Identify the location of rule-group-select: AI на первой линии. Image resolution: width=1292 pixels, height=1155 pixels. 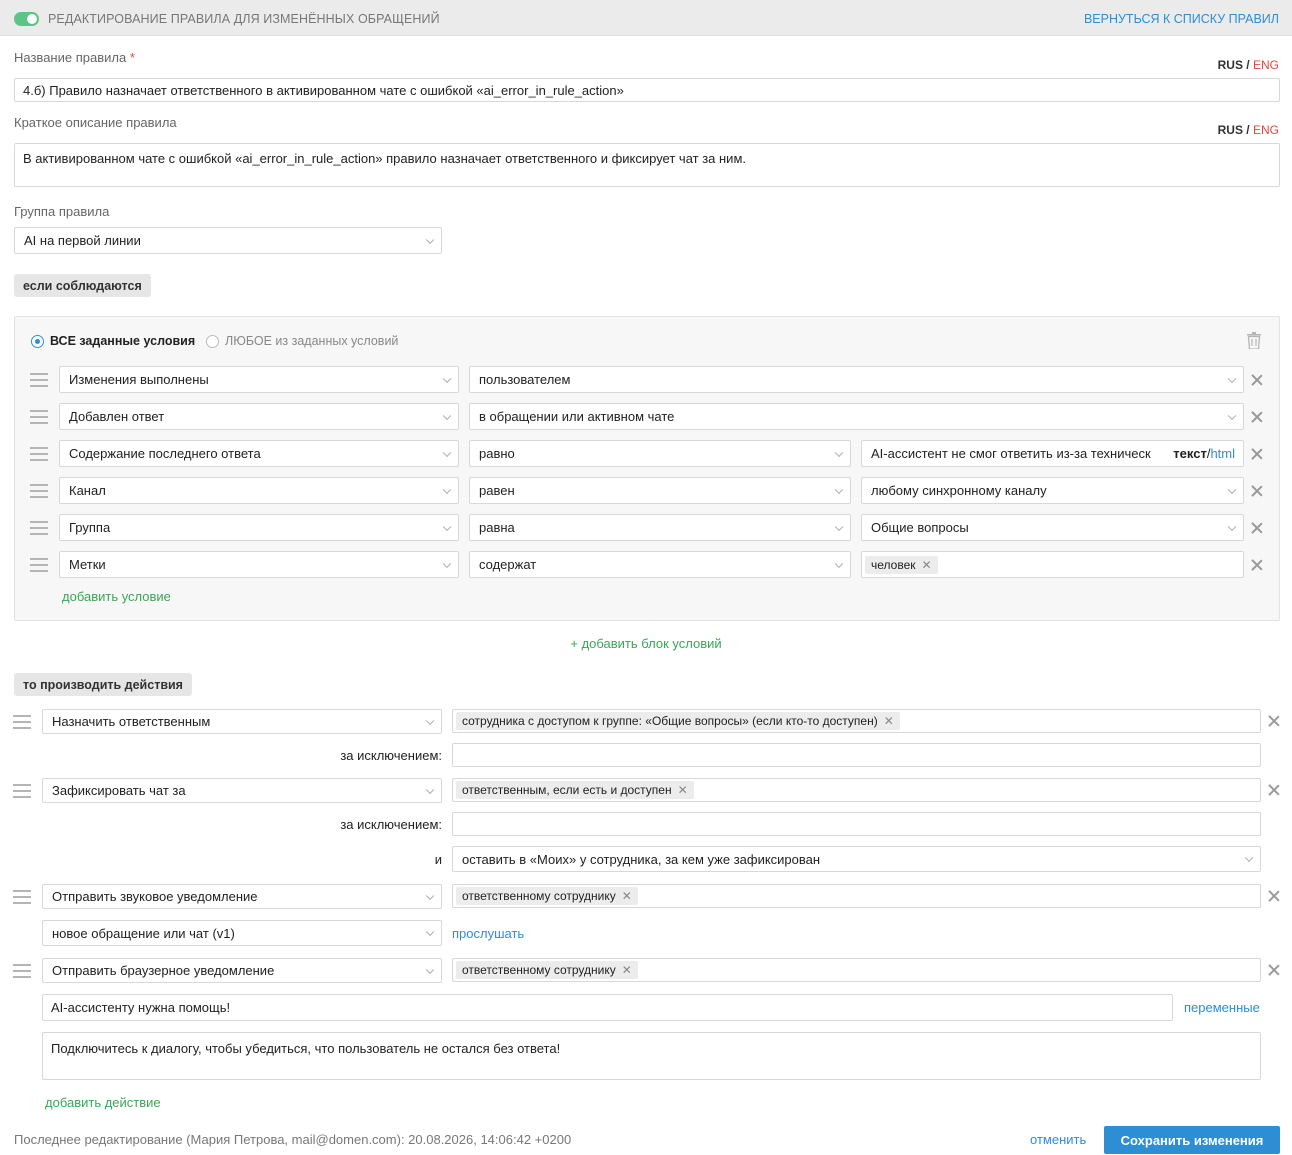
(228, 240).